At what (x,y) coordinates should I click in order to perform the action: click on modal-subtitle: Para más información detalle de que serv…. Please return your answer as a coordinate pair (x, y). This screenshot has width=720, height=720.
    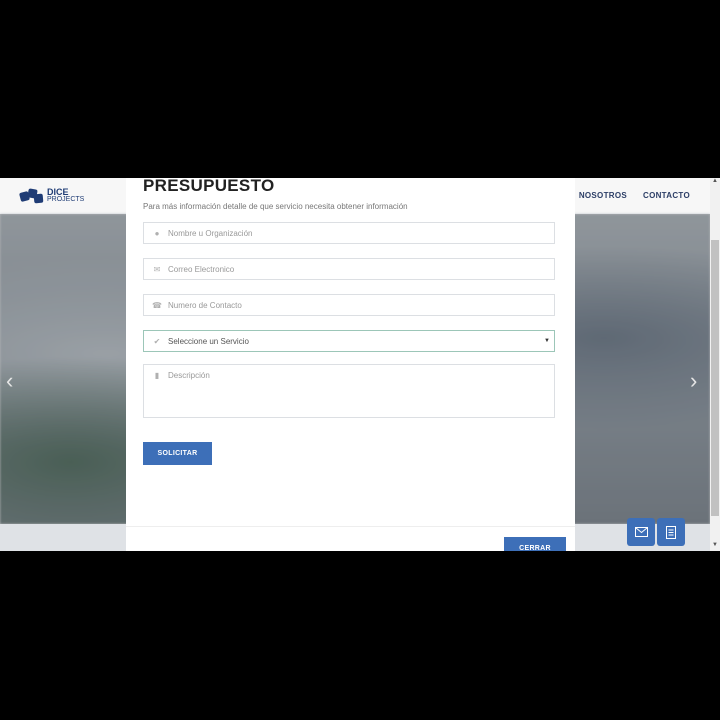
    Looking at the image, I should click on (275, 206).